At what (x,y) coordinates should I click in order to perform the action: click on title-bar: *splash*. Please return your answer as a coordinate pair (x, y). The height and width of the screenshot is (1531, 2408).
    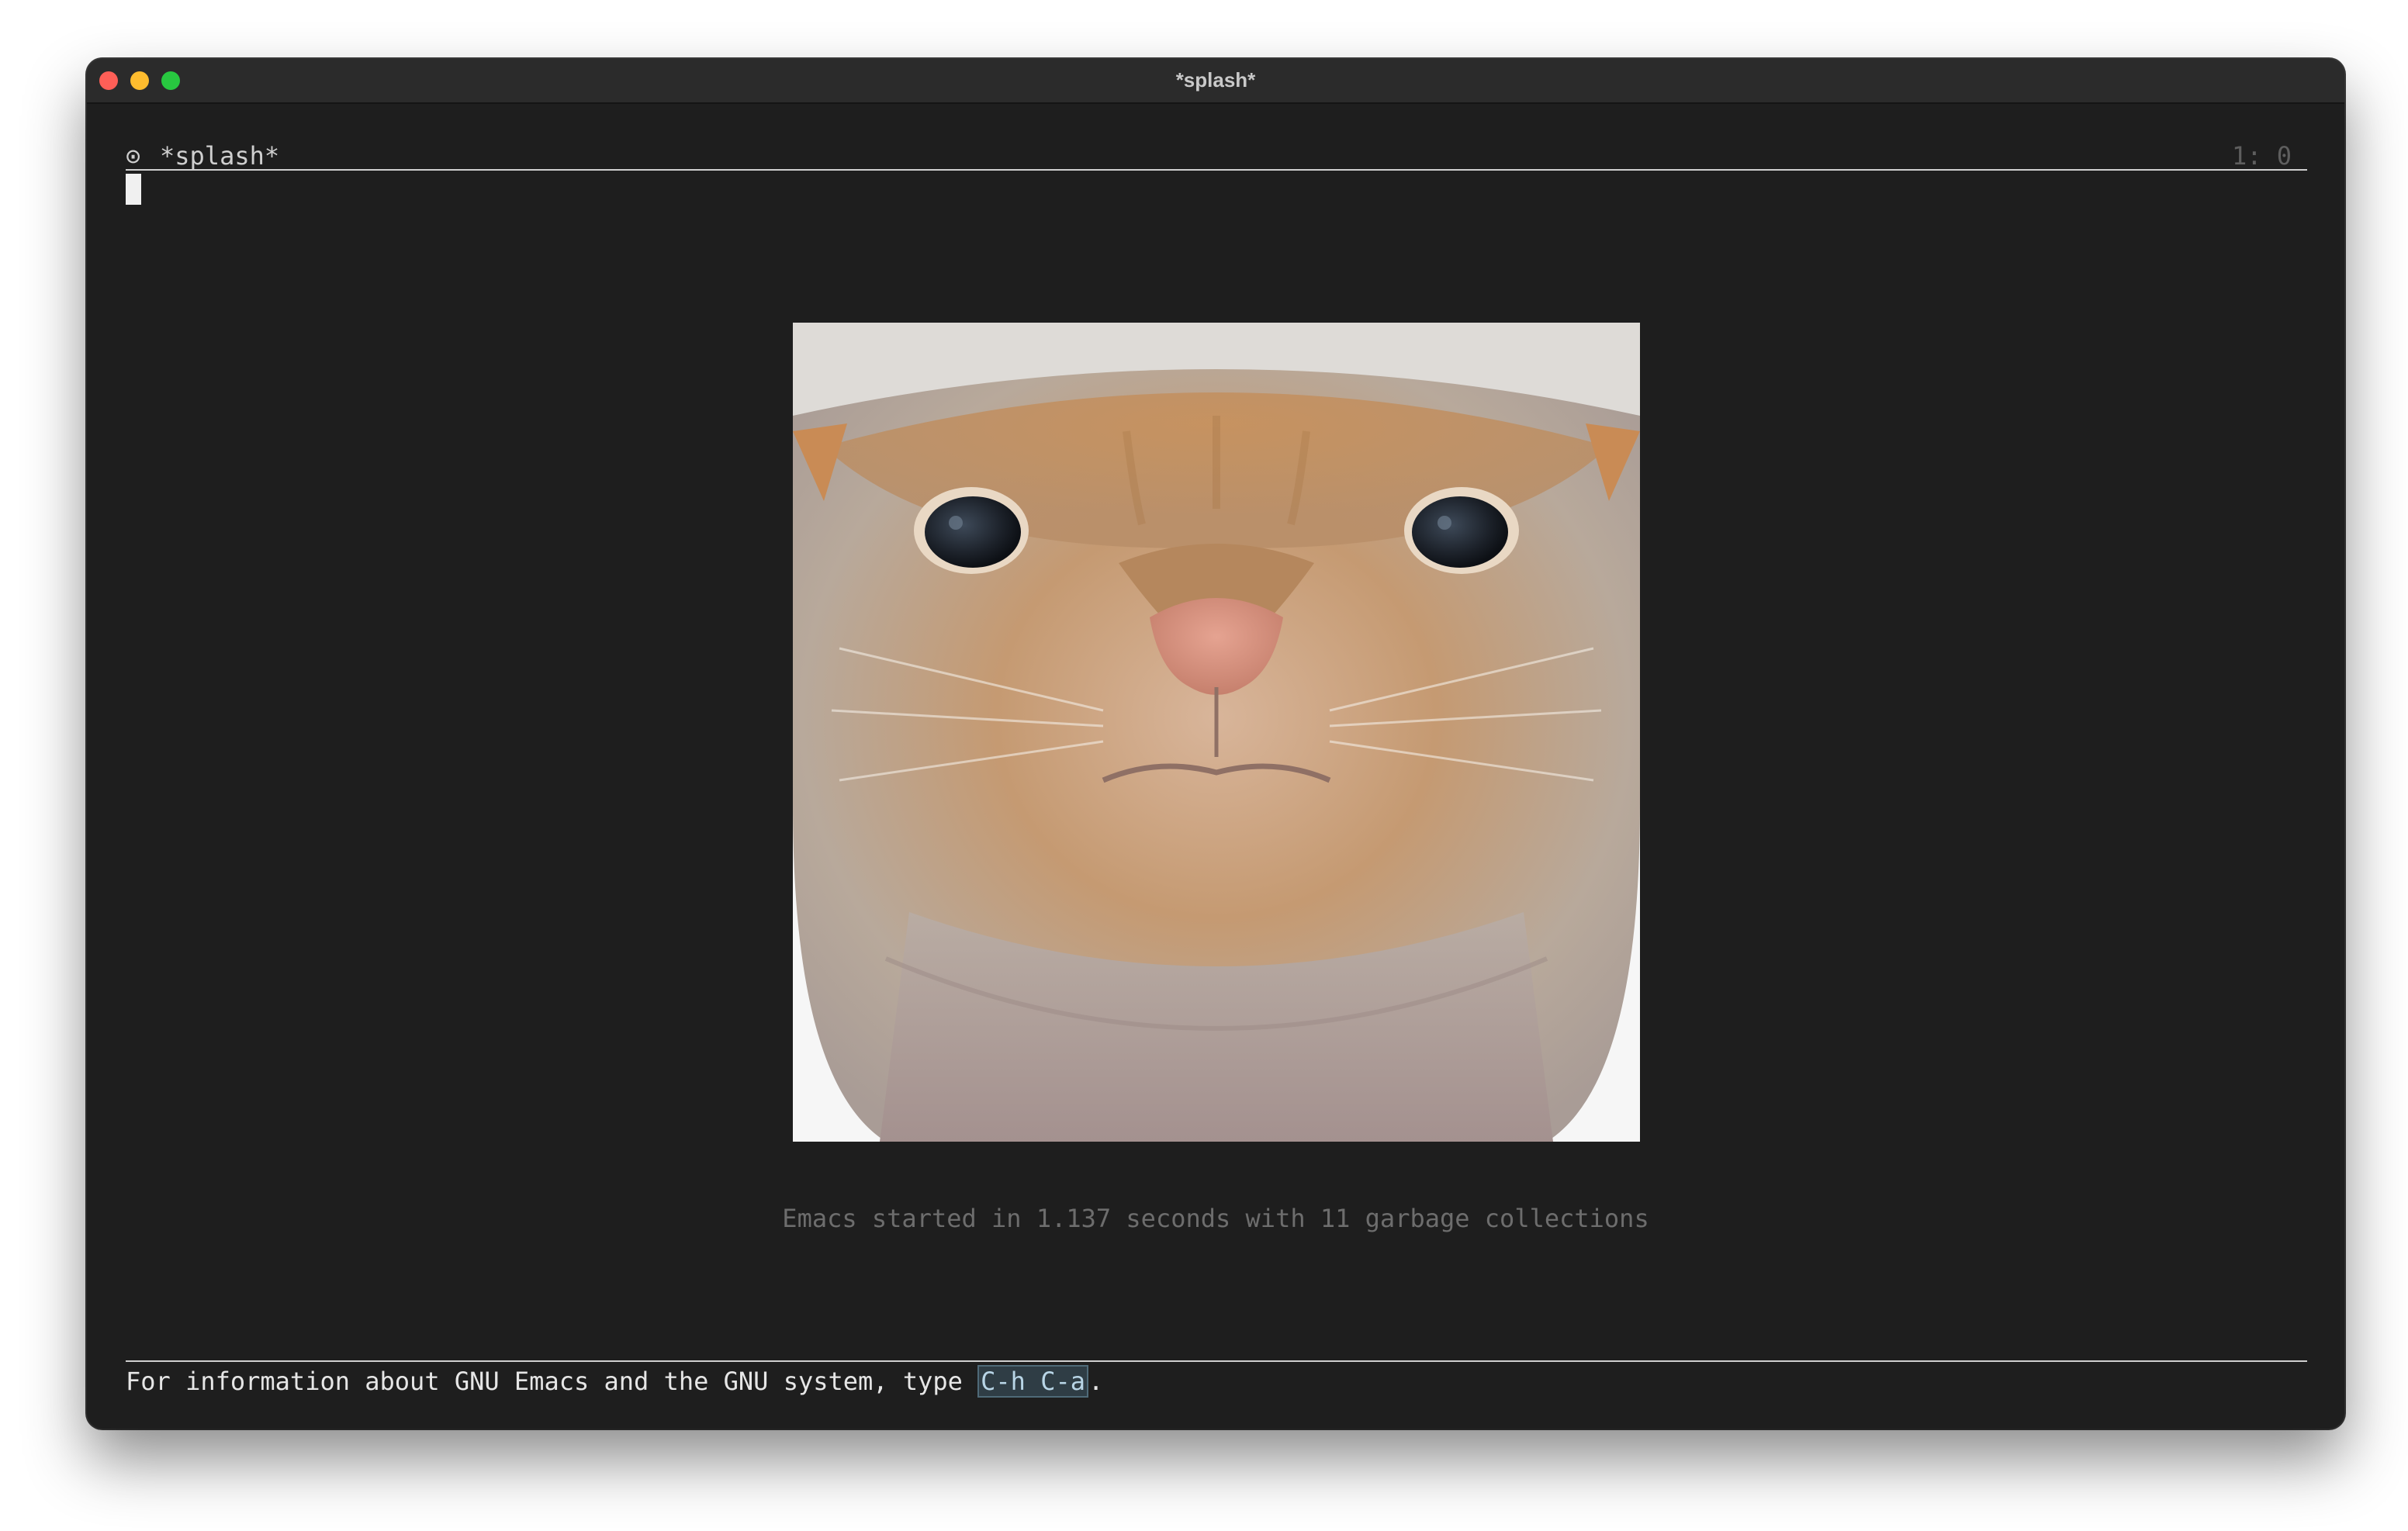
    Looking at the image, I should click on (1215, 81).